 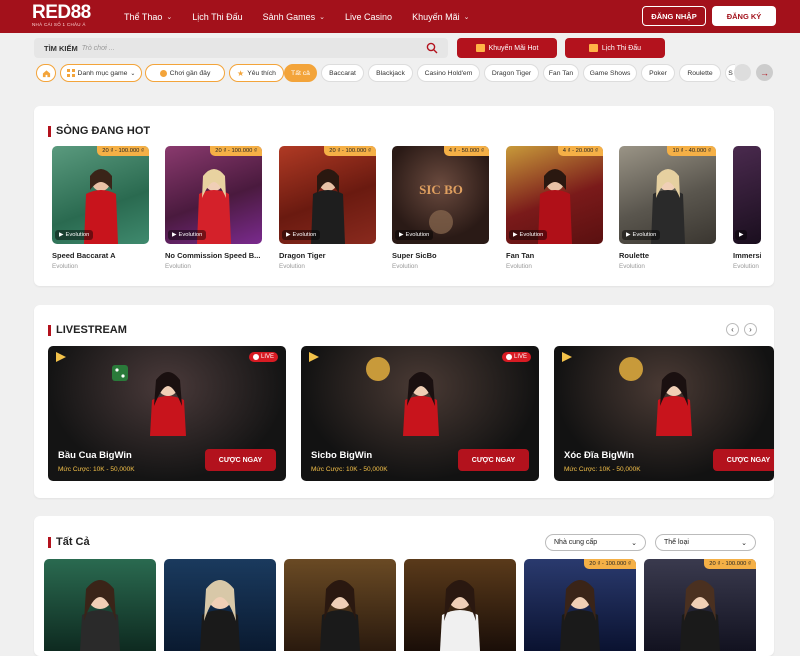 What do you see at coordinates (615, 48) in the screenshot?
I see `match-schedule-button: Lịch Thi Đấu` at bounding box center [615, 48].